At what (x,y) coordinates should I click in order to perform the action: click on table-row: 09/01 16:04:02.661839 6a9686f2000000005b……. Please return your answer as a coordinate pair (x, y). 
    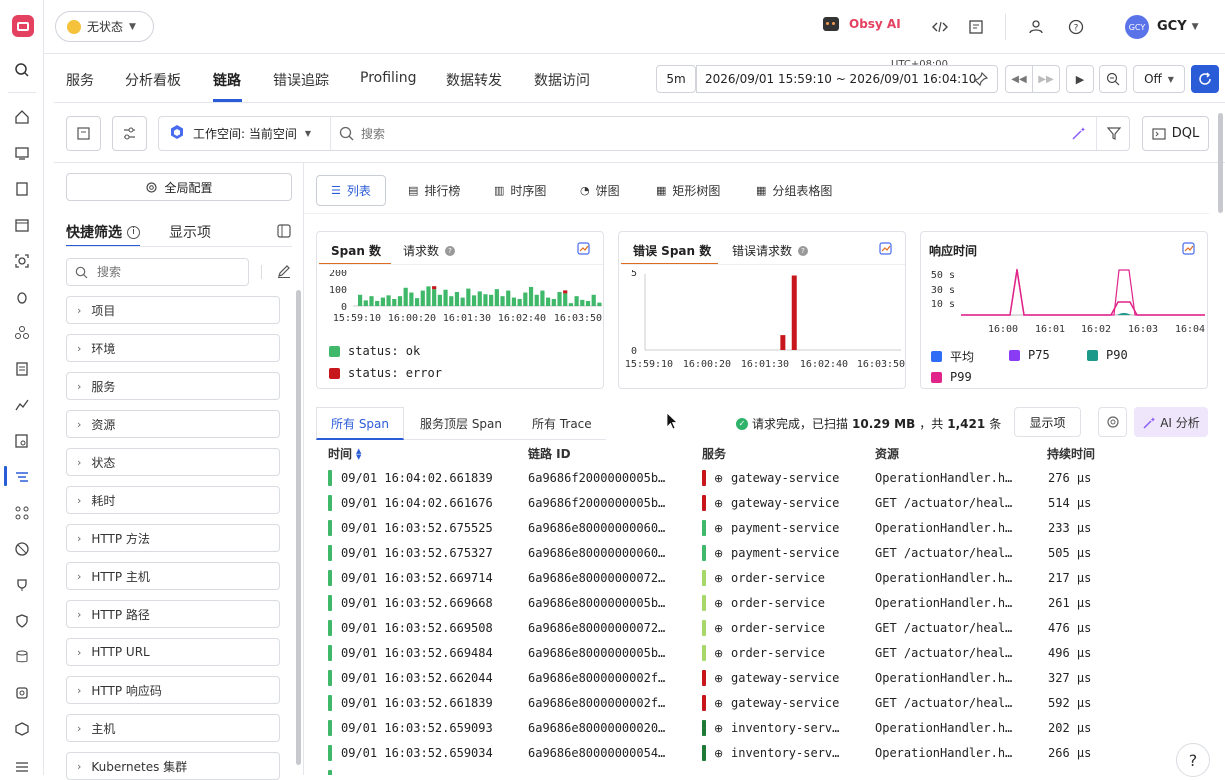
    Looking at the image, I should click on (763, 477).